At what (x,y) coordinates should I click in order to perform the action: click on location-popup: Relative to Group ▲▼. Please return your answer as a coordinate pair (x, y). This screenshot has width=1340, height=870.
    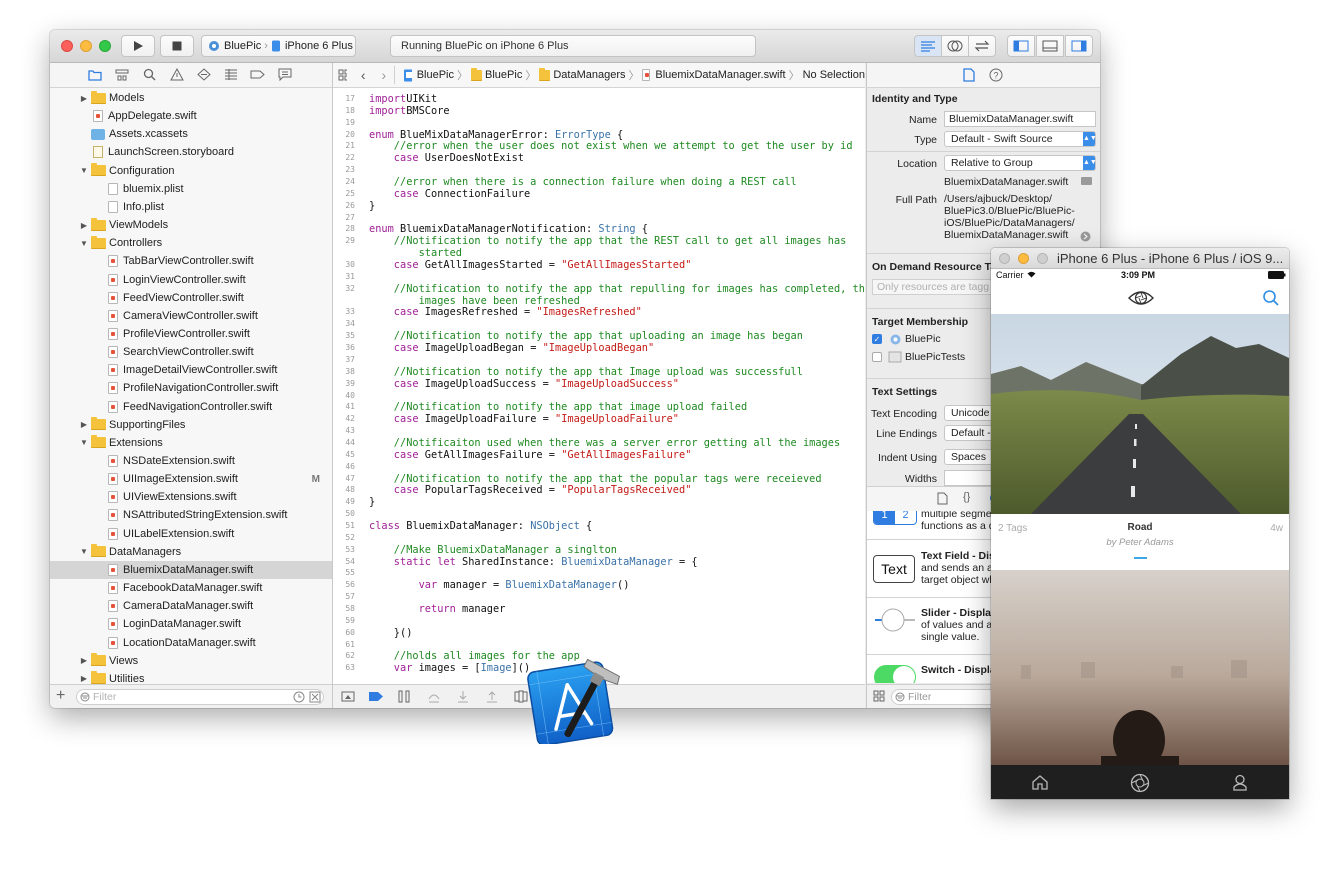
    Looking at the image, I should click on (1020, 163).